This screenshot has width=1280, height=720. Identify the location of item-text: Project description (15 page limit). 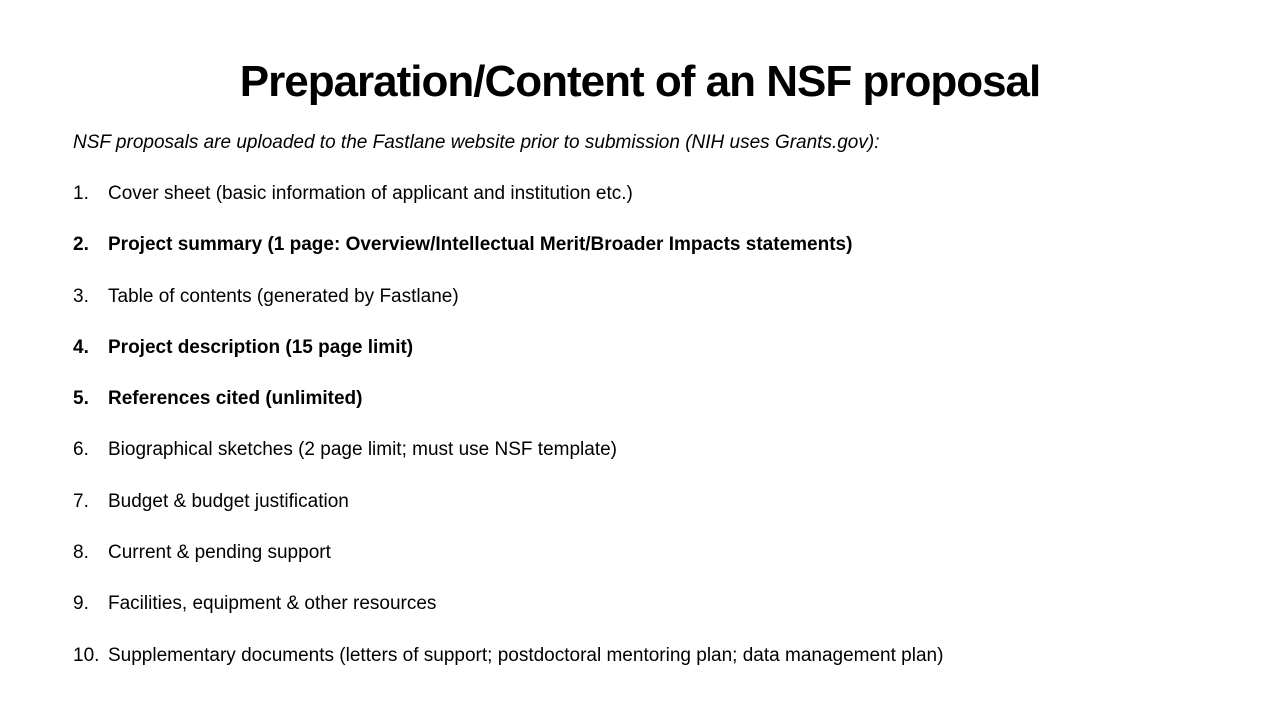
(261, 347).